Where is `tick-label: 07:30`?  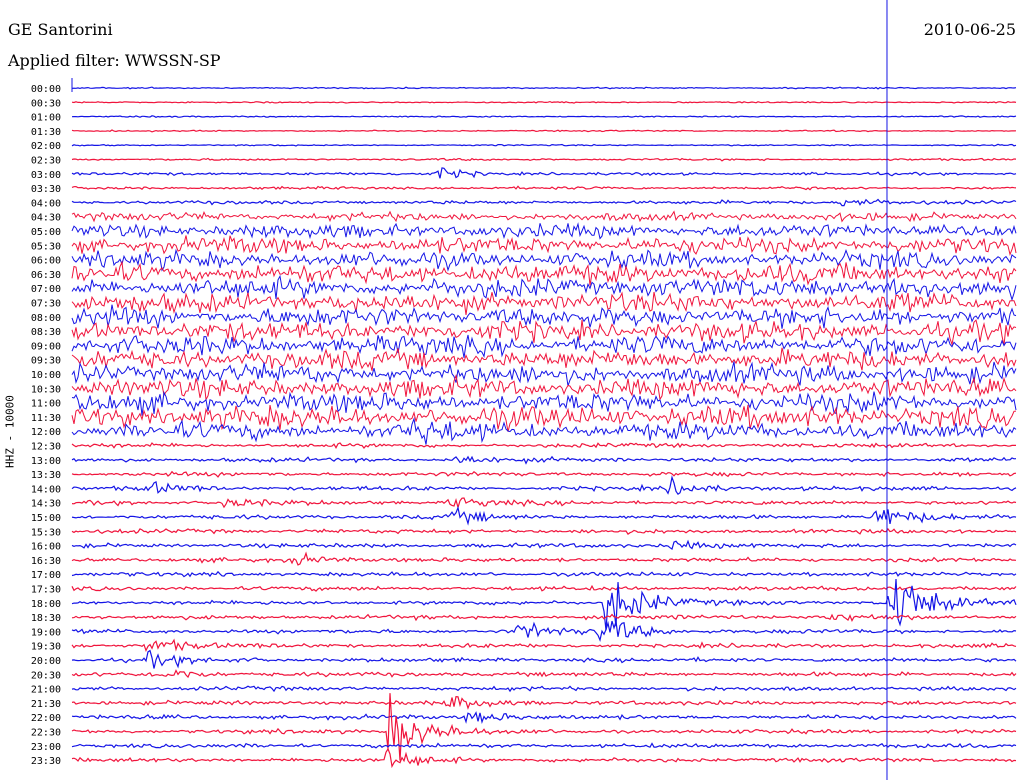
tick-label: 07:30 is located at coordinates (46, 304).